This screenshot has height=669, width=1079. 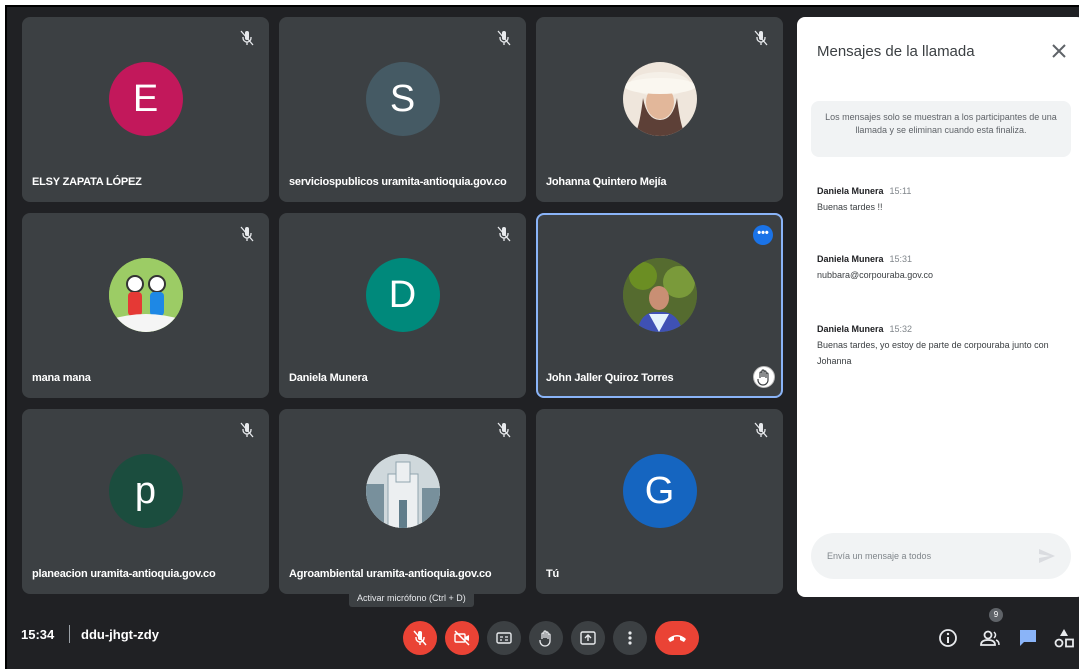 I want to click on more-vert-icon, so click(x=630, y=638).